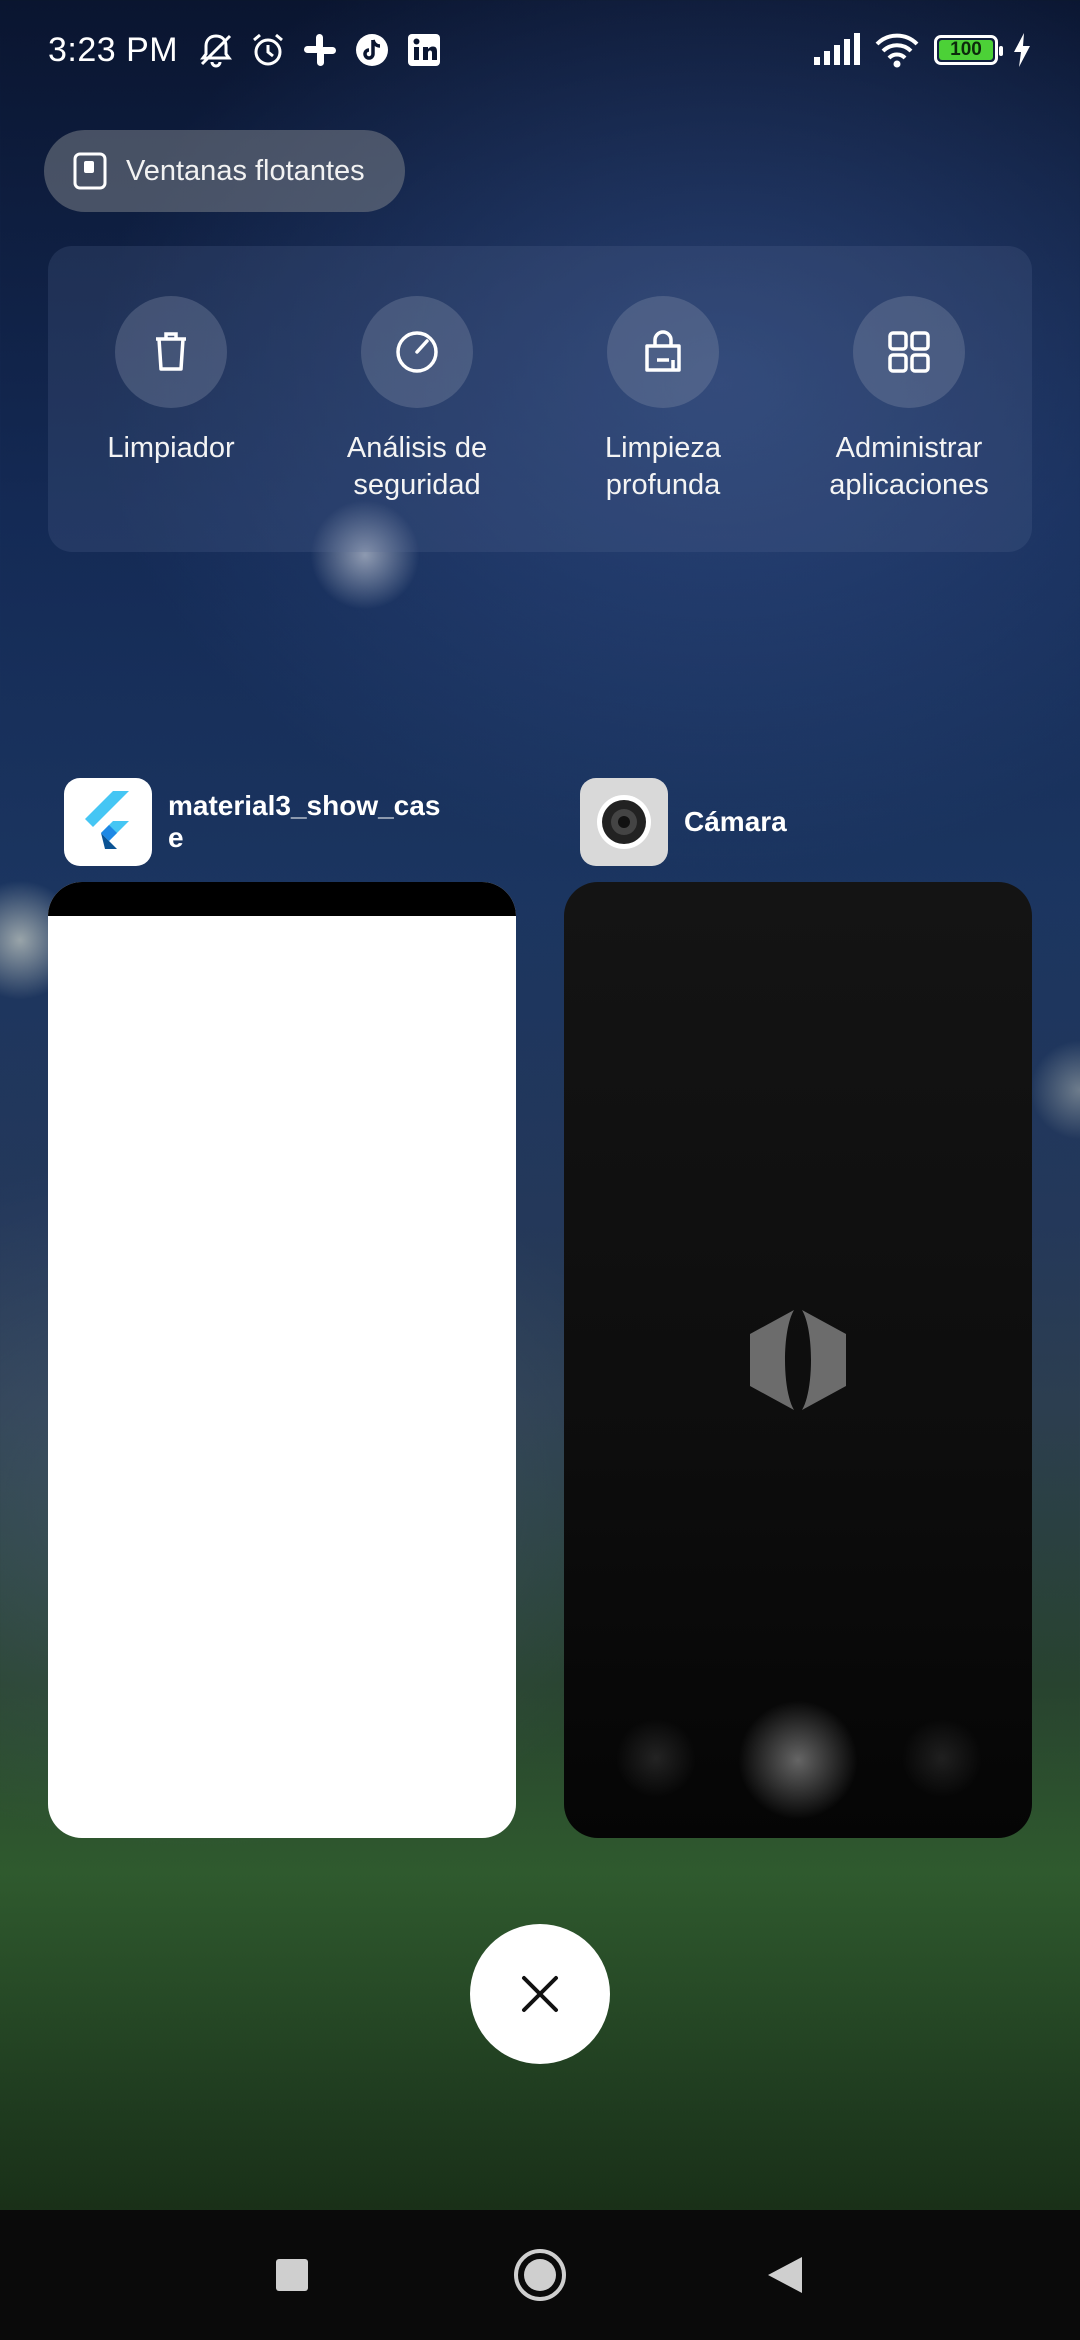  What do you see at coordinates (108, 822) in the screenshot?
I see `flutter-icon` at bounding box center [108, 822].